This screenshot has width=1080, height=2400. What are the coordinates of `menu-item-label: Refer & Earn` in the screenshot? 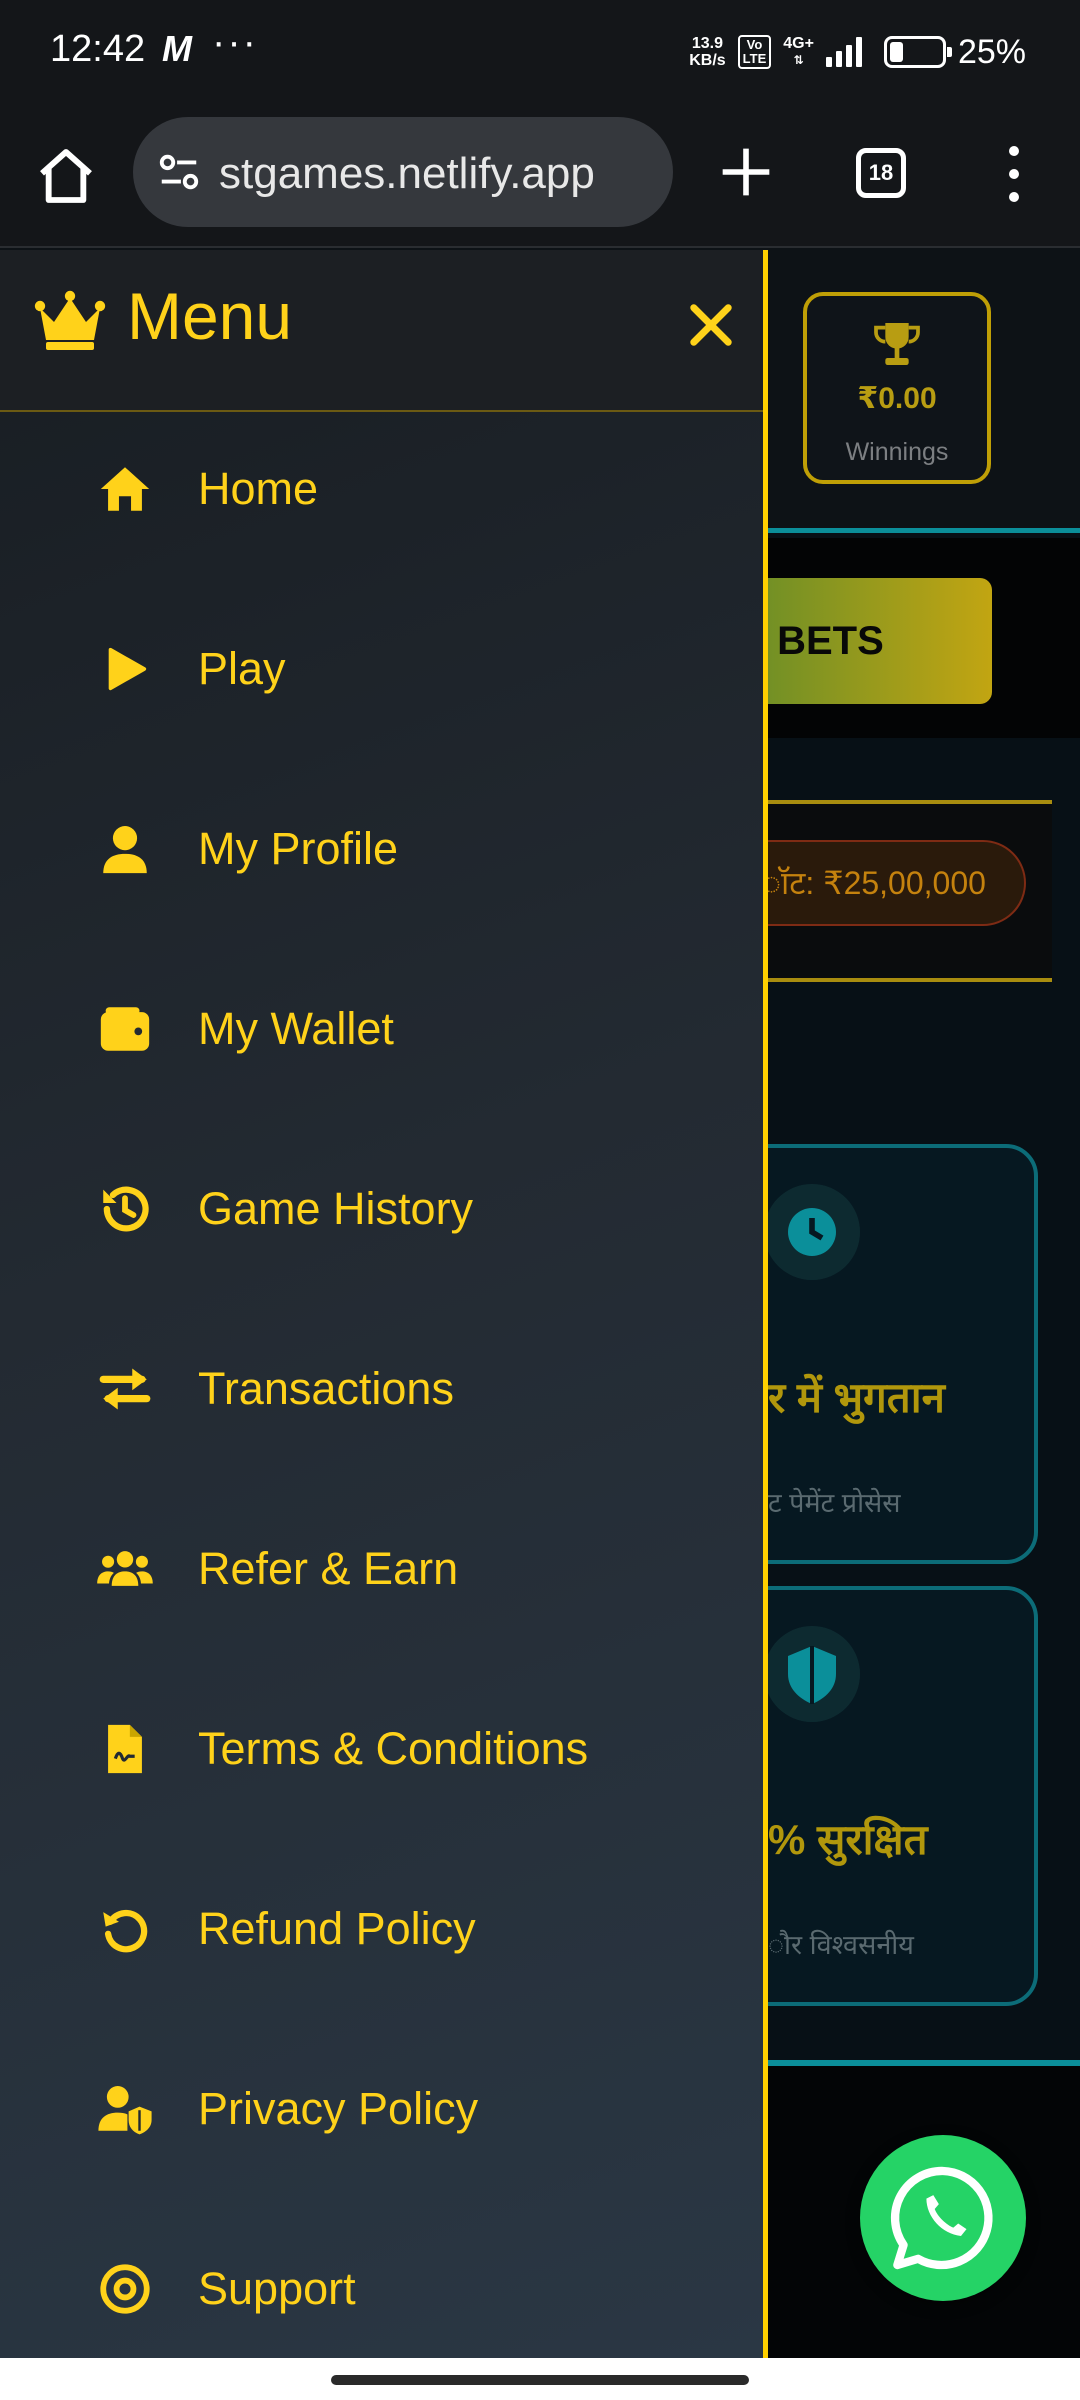 It's located at (328, 1568).